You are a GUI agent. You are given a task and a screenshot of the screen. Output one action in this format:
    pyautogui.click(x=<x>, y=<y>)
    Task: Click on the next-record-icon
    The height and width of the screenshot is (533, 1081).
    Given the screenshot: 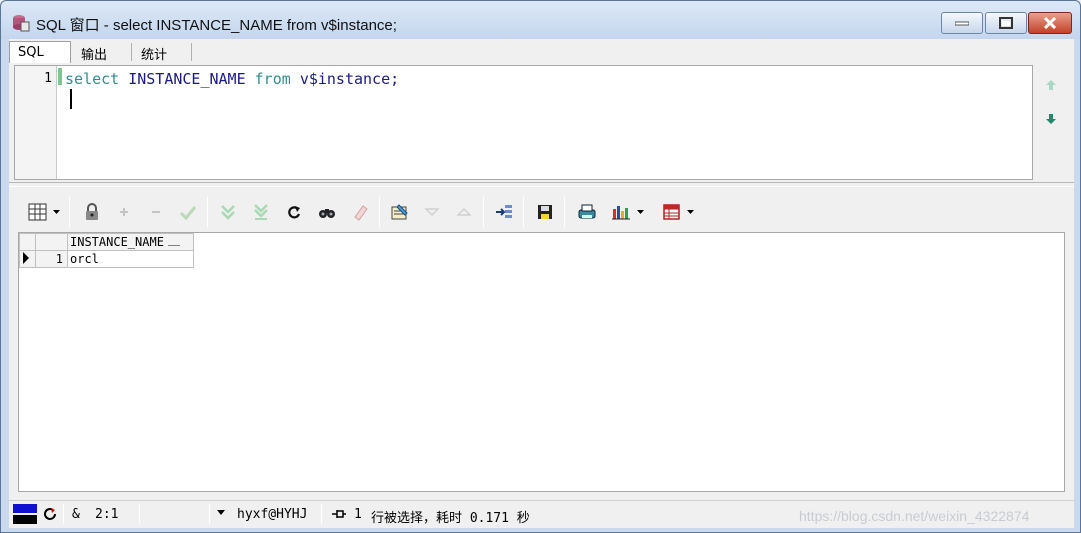 What is the action you would take?
    pyautogui.click(x=432, y=212)
    